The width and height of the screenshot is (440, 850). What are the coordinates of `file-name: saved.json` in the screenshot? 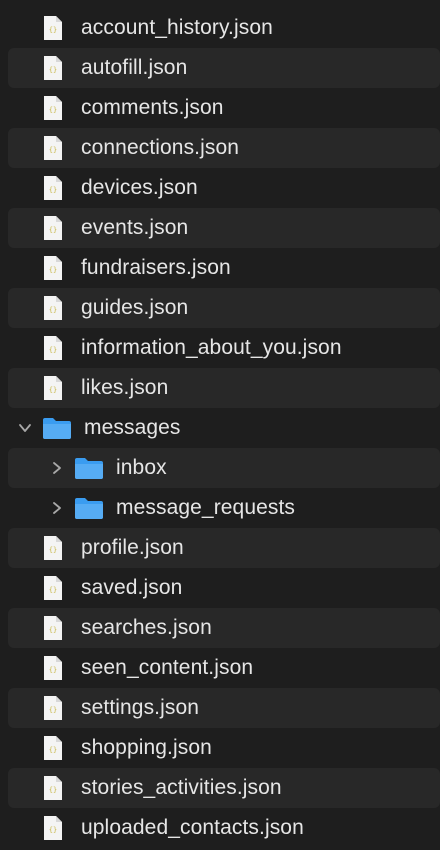 It's located at (132, 587).